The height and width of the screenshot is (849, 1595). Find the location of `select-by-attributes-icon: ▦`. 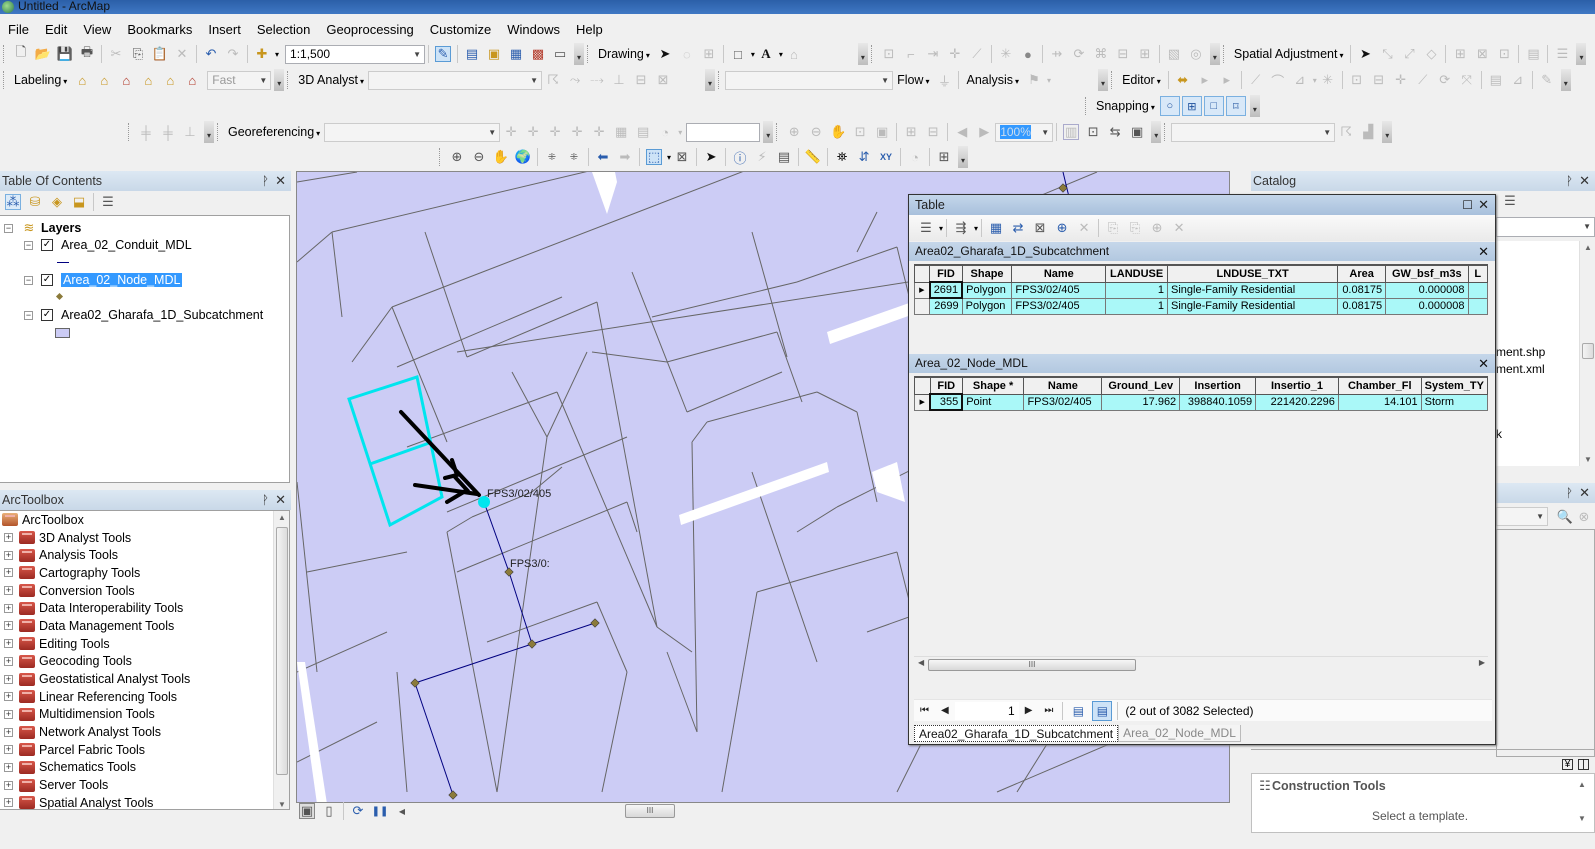

select-by-attributes-icon: ▦ is located at coordinates (996, 228).